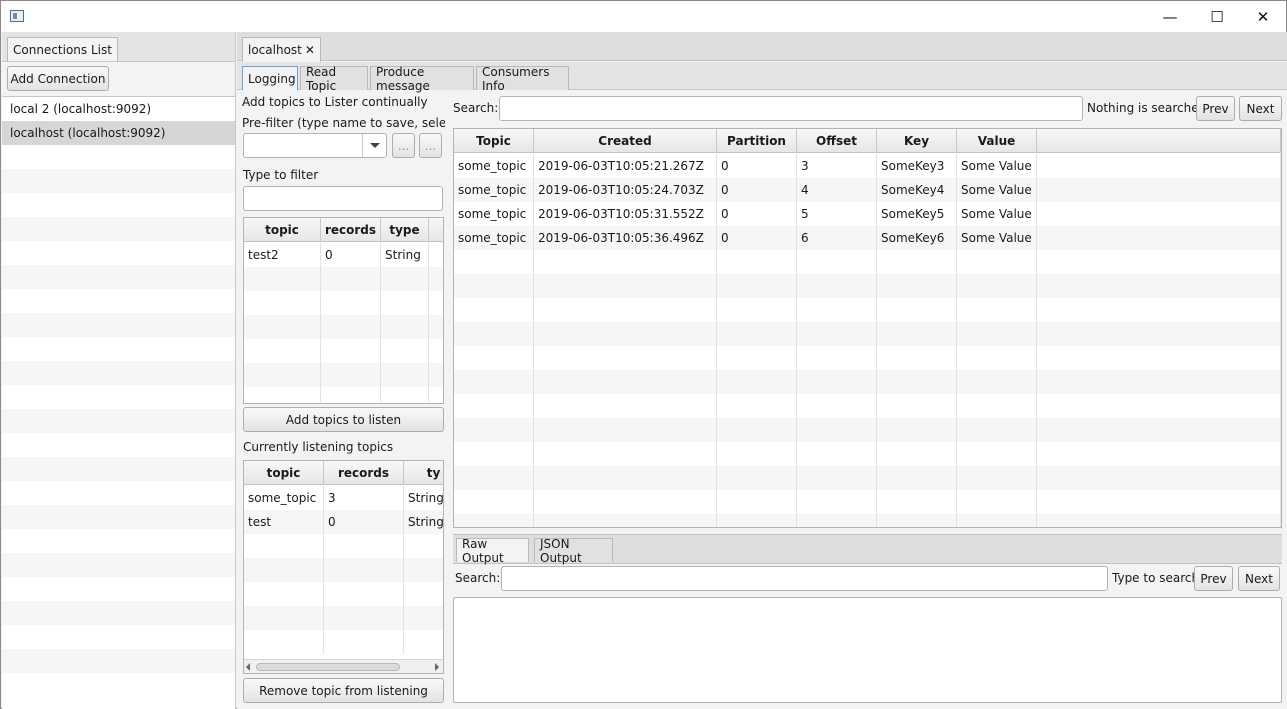  I want to click on messages-prev-button: Prev, so click(1215, 108).